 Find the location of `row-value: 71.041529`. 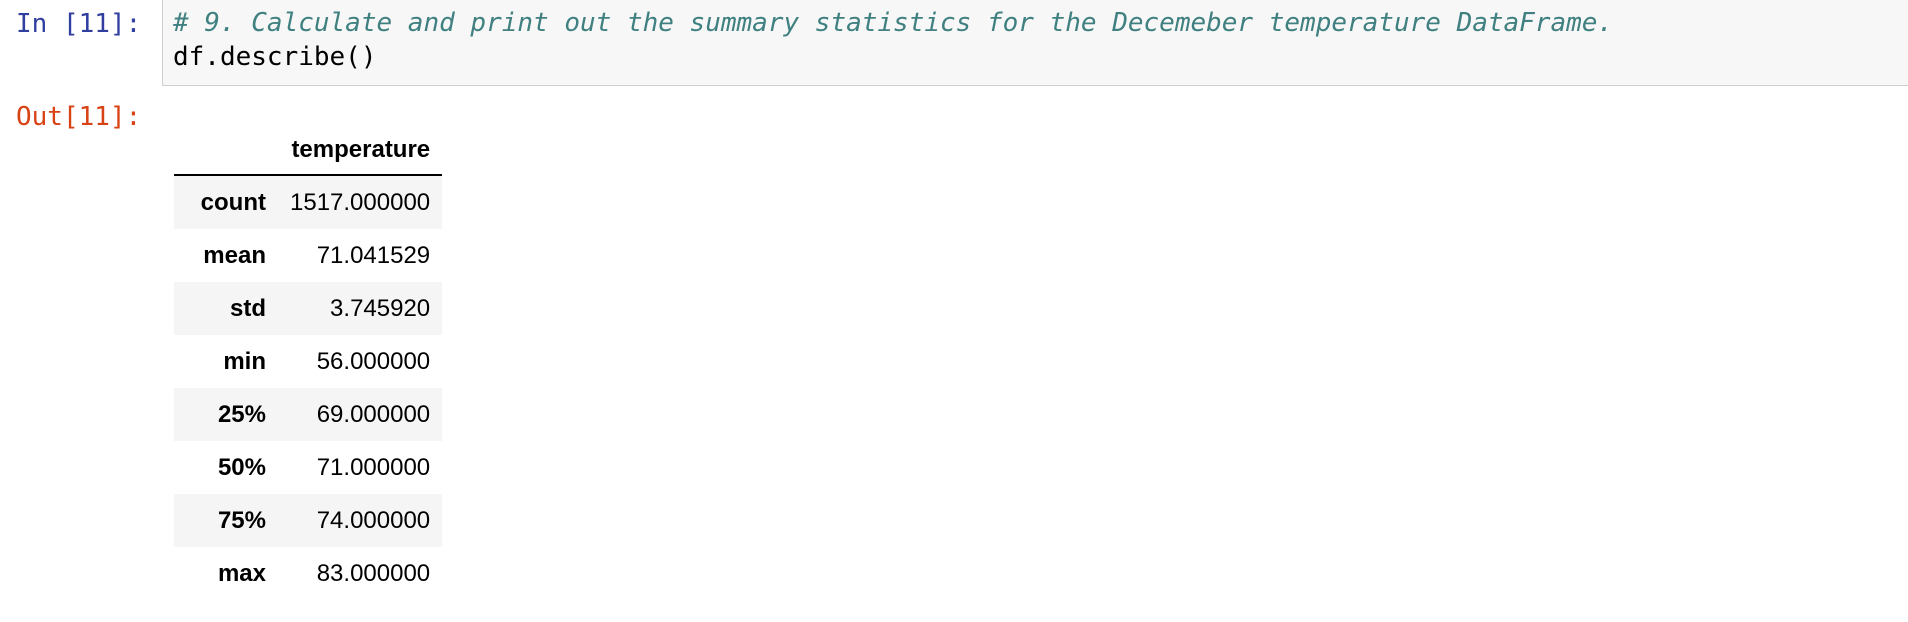

row-value: 71.041529 is located at coordinates (373, 255).